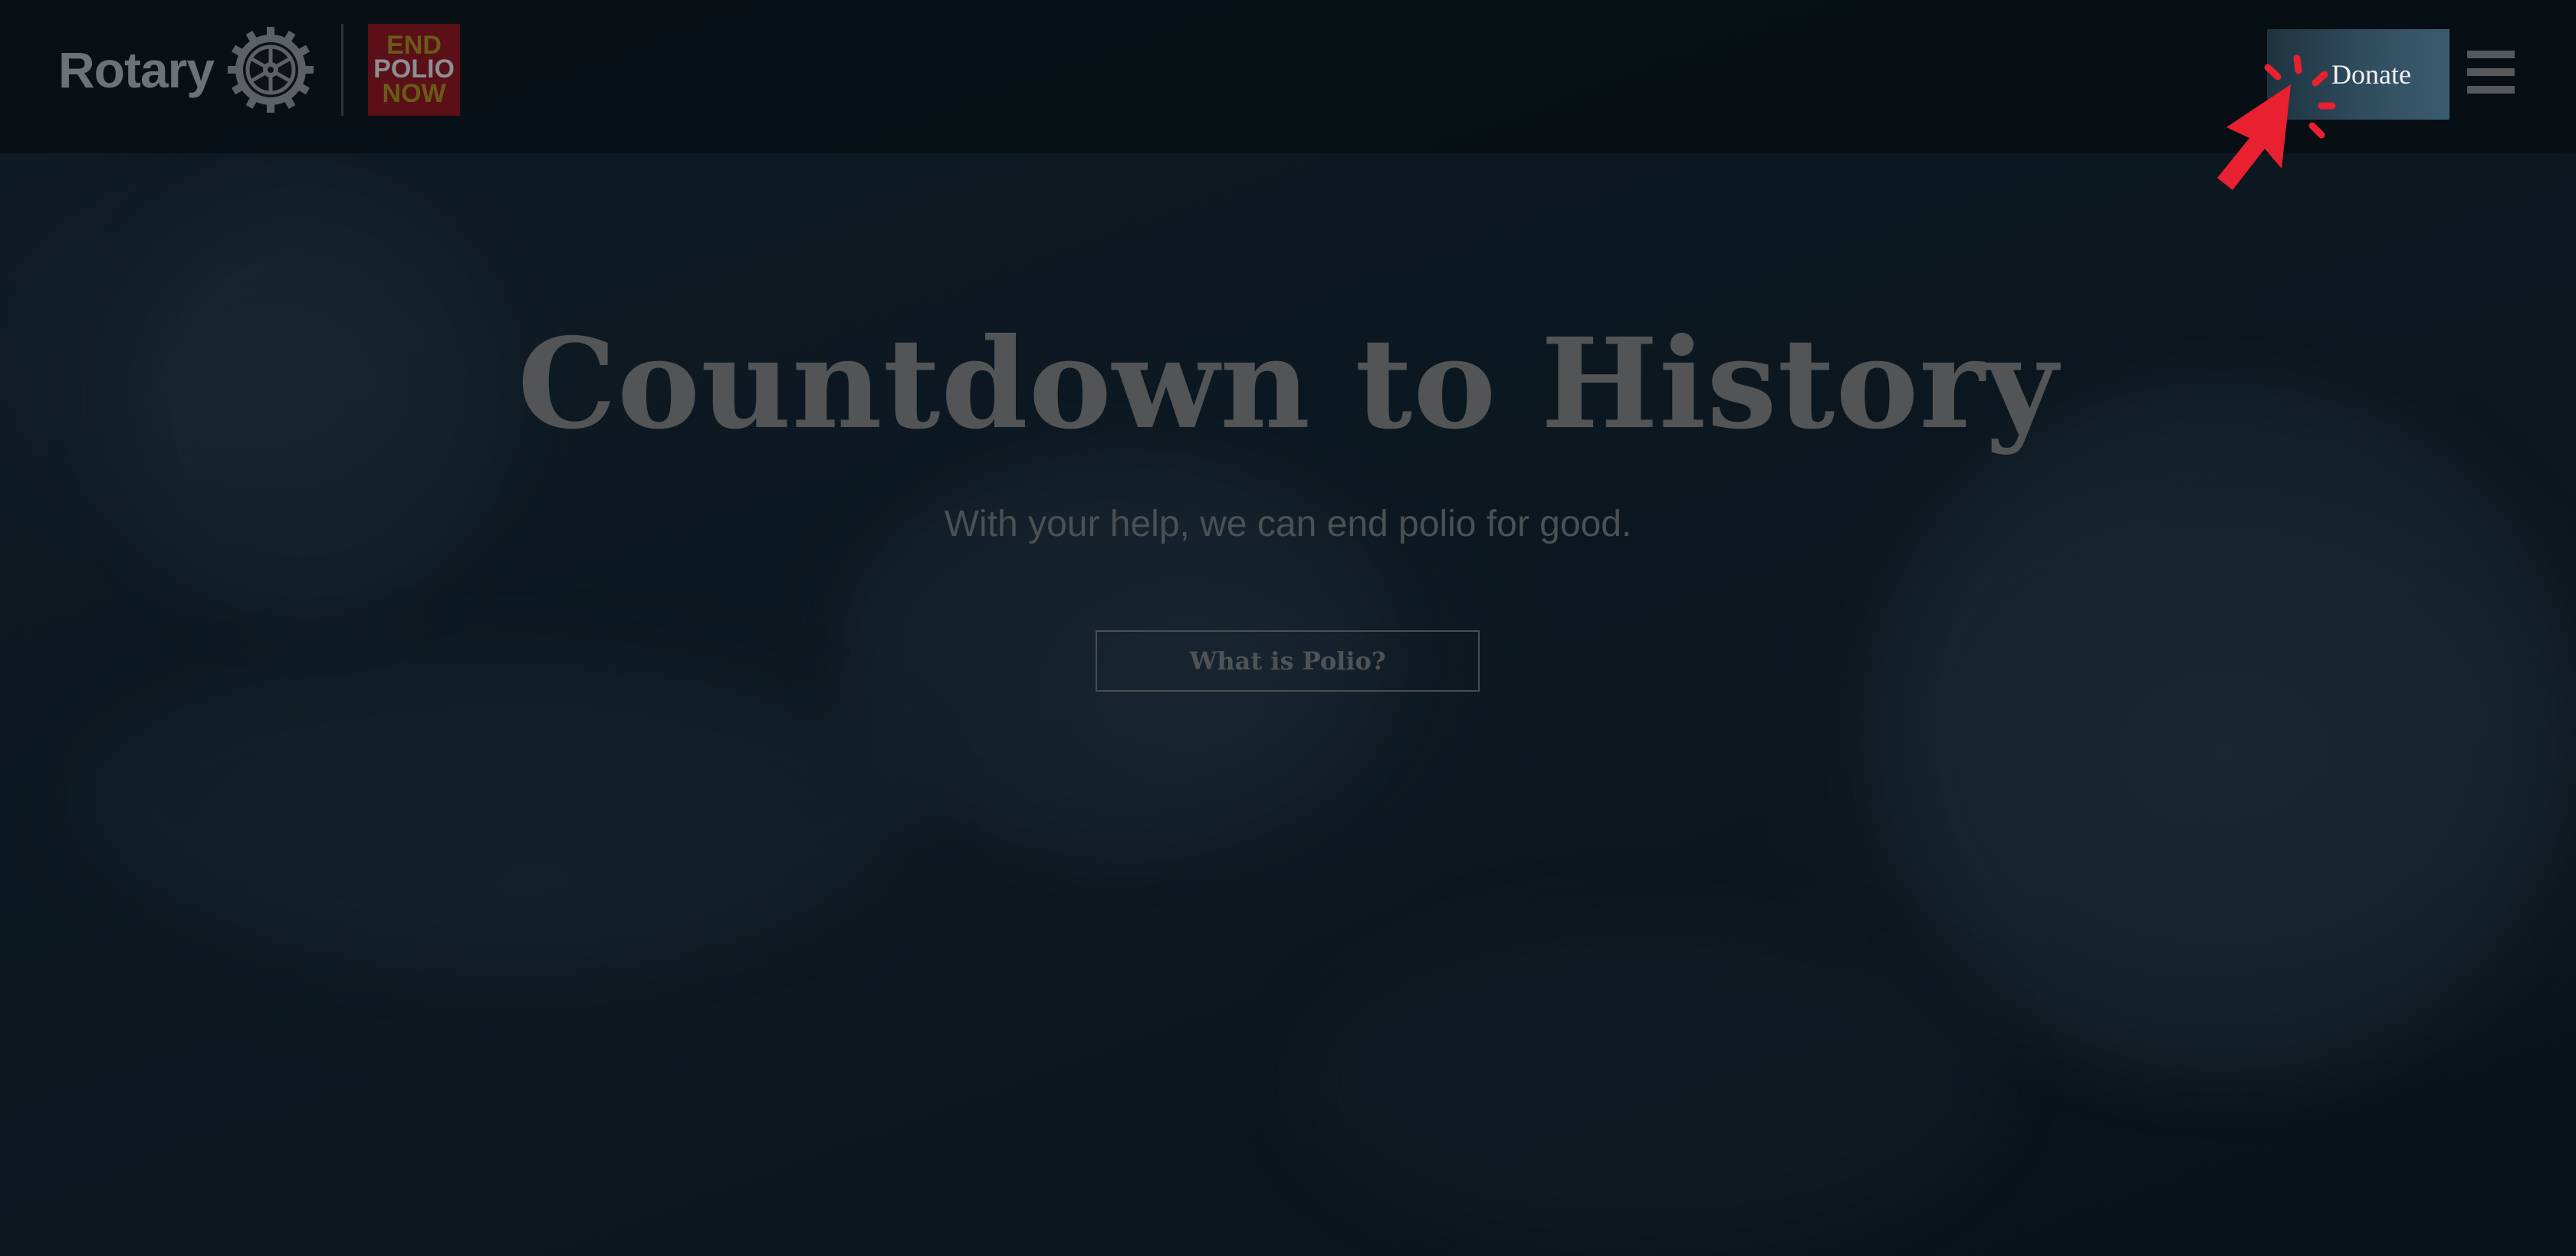 The width and height of the screenshot is (2576, 1256). Describe the element at coordinates (1288, 661) in the screenshot. I see `what-is-polio-button: What is Polio?` at that location.